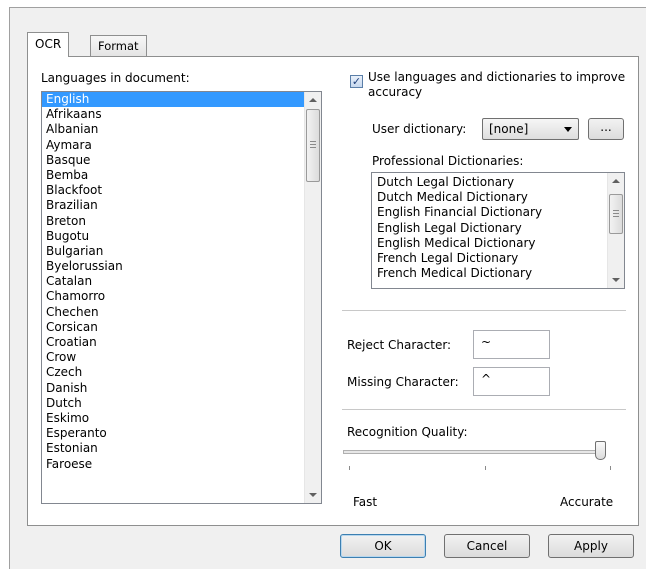 The height and width of the screenshot is (569, 646). What do you see at coordinates (511, 381) in the screenshot?
I see `missing-character-field: ^` at bounding box center [511, 381].